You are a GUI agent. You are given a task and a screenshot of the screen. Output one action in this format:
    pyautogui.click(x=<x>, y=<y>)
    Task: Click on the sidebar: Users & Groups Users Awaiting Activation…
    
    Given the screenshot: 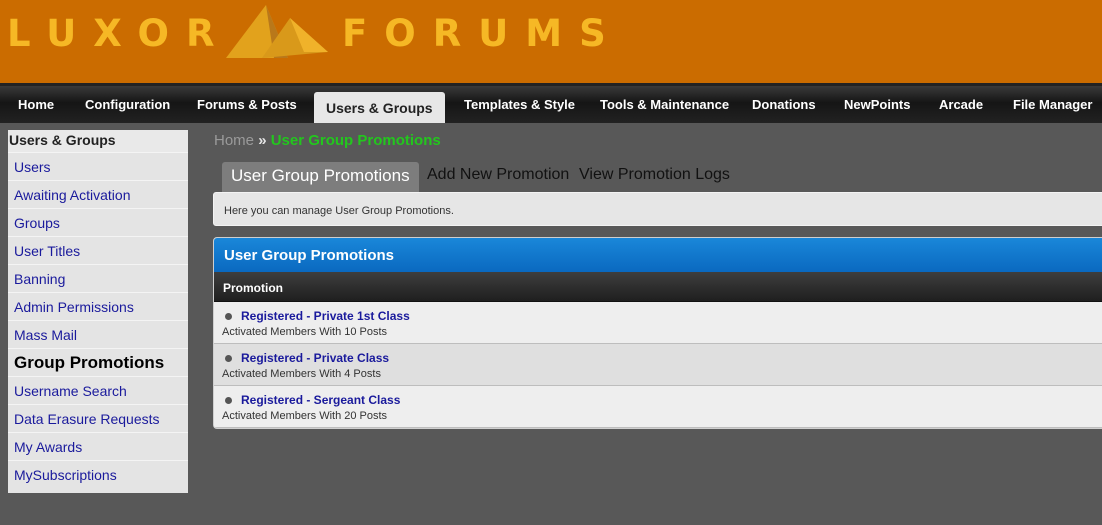 What is the action you would take?
    pyautogui.click(x=98, y=311)
    